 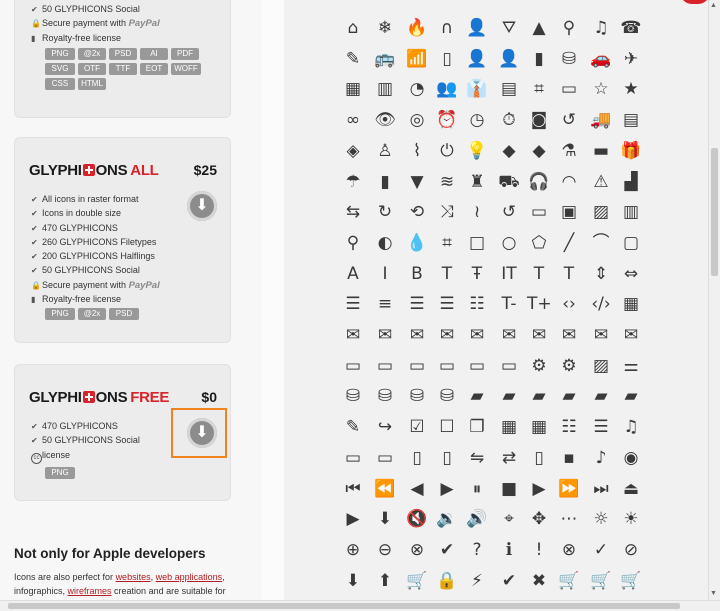 What do you see at coordinates (509, 458) in the screenshot?
I see `iphone-exchange-icon: ⇄` at bounding box center [509, 458].